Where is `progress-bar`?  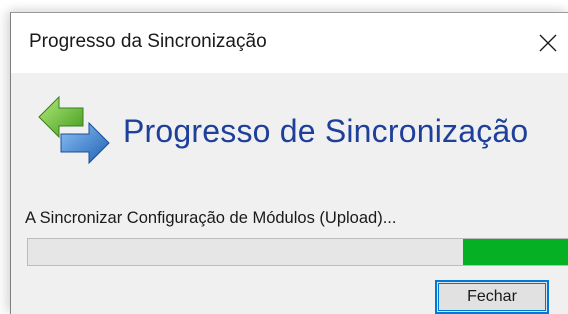 progress-bar is located at coordinates (297, 252).